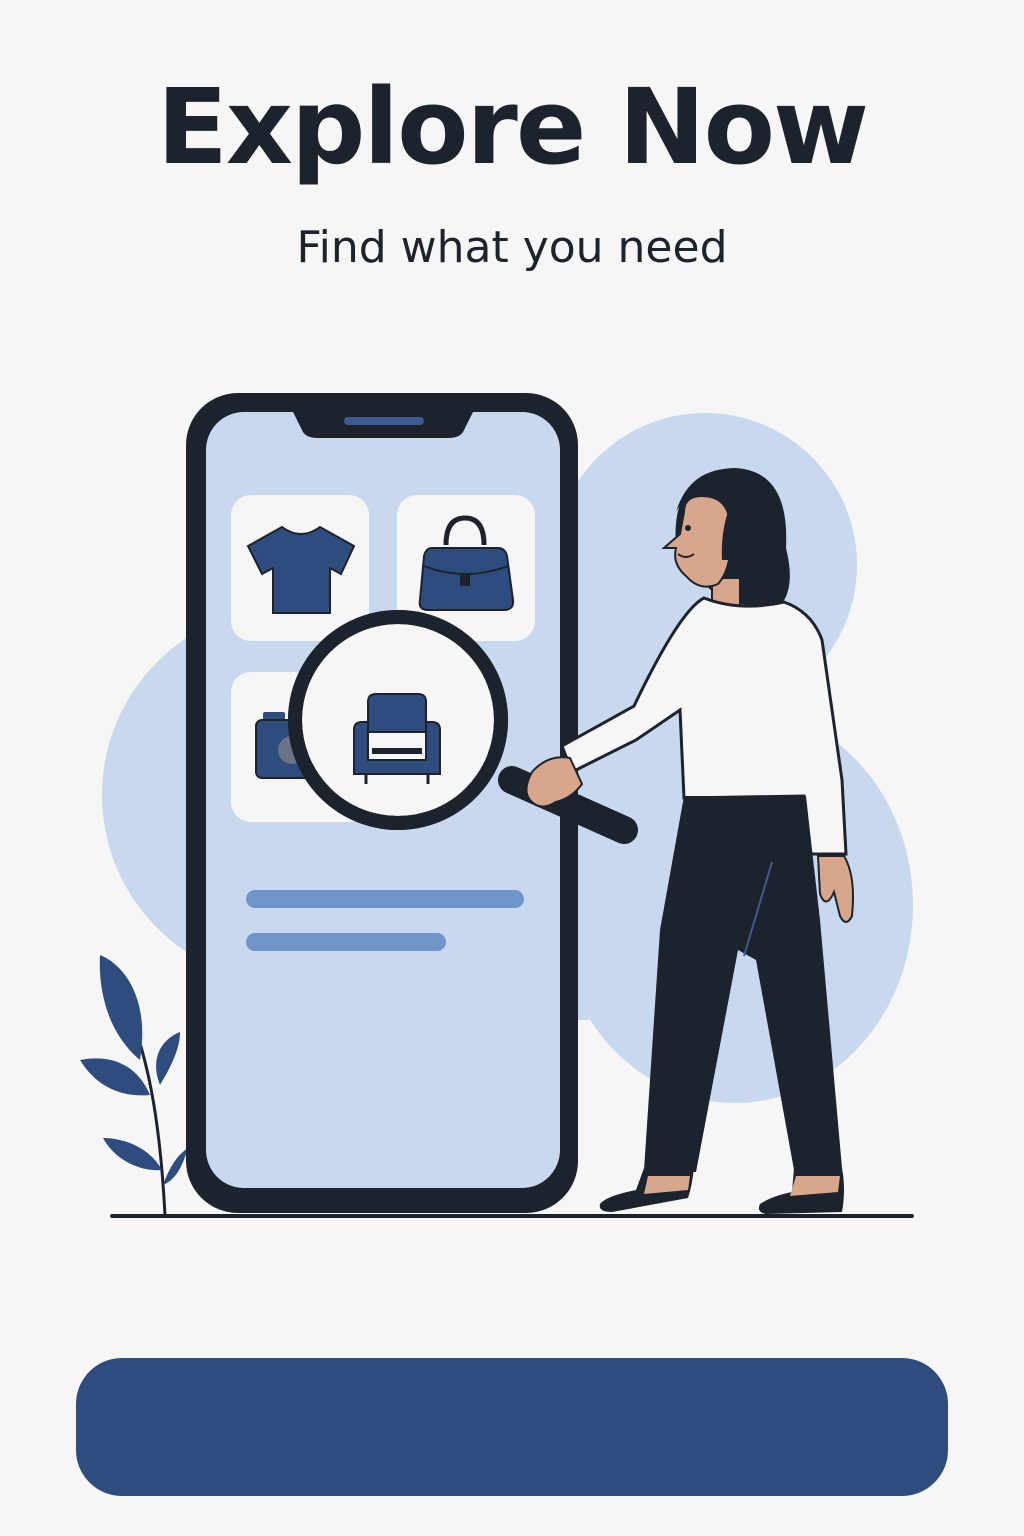  Describe the element at coordinates (134, 1085) in the screenshot. I see `plant-leaves` at that location.